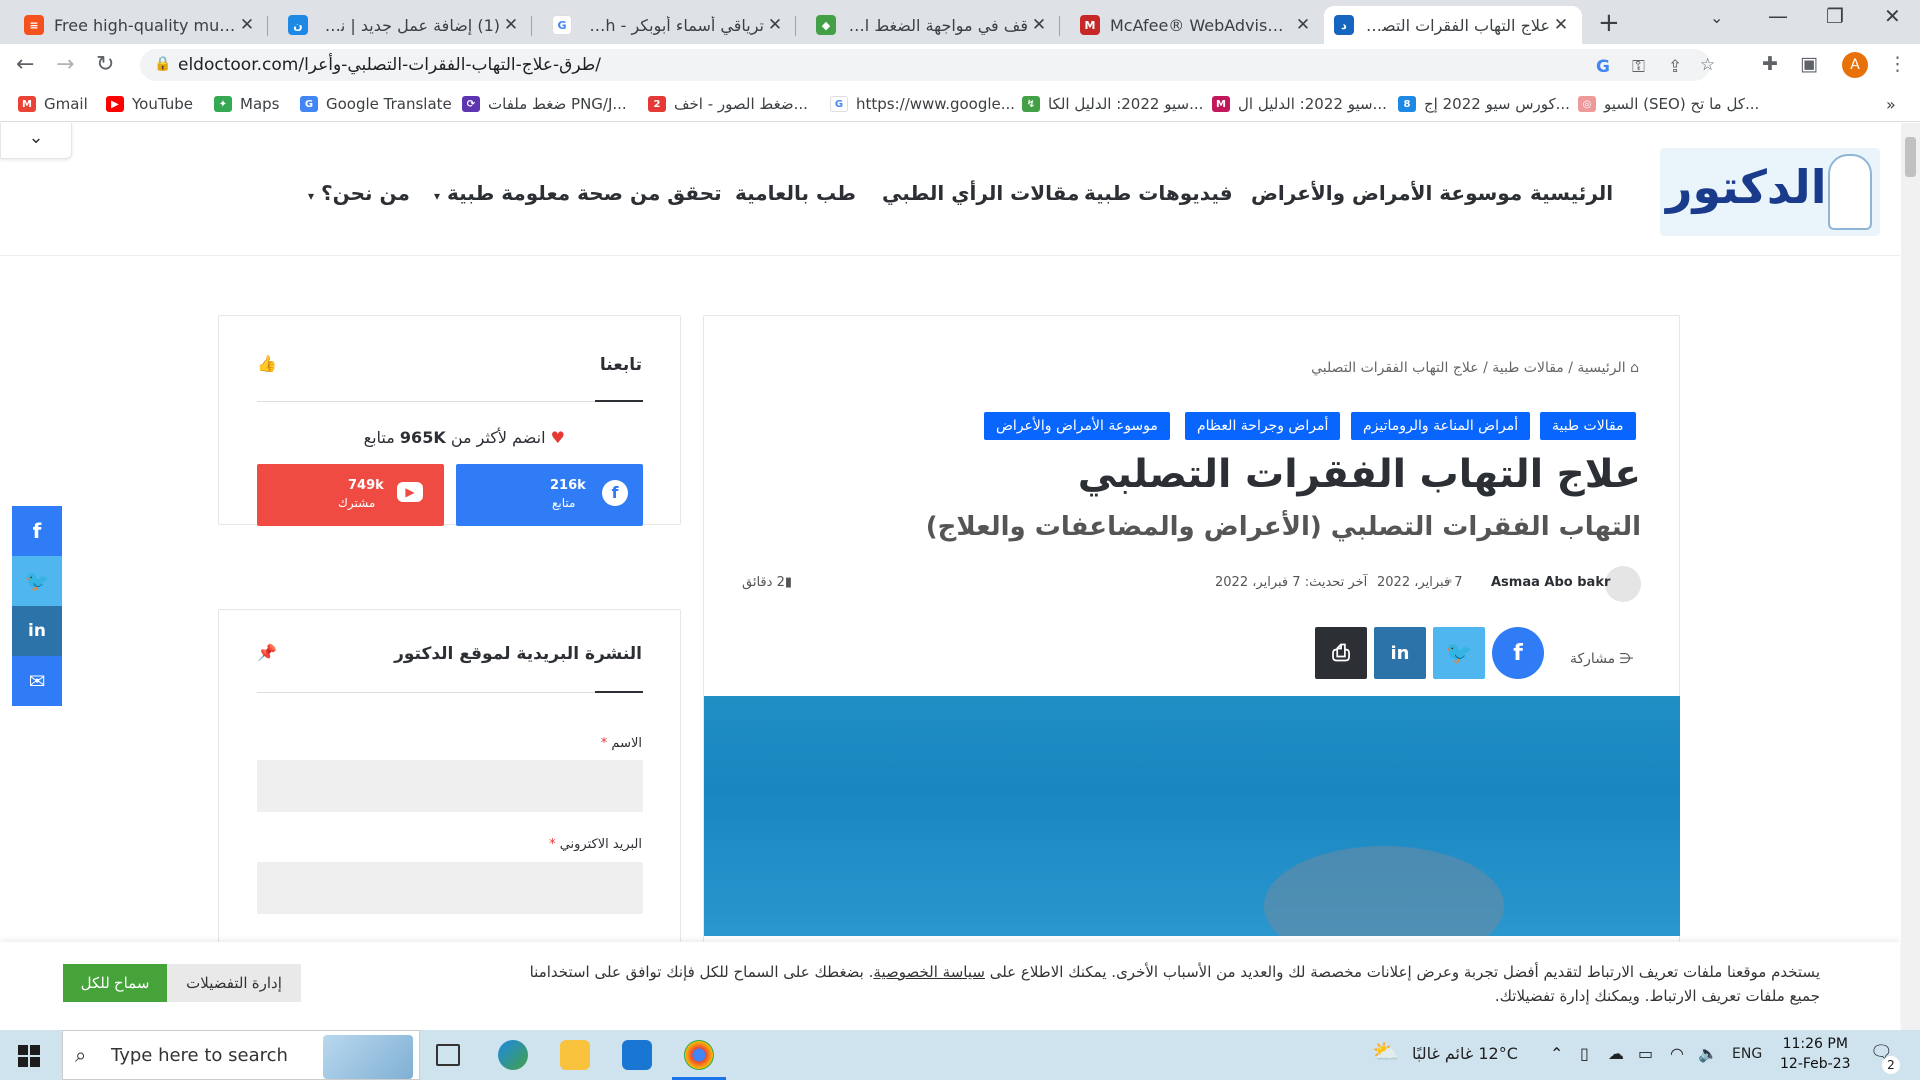  Describe the element at coordinates (234, 983) in the screenshot. I see `manage-preferences-button: إدارة التفضيلات` at that location.